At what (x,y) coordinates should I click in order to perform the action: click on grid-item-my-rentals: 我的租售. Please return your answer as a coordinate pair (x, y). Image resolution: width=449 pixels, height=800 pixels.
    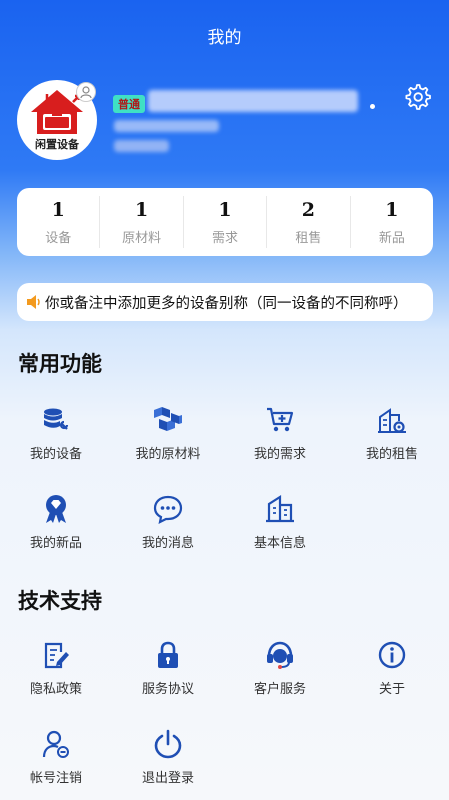
    Looking at the image, I should click on (392, 433).